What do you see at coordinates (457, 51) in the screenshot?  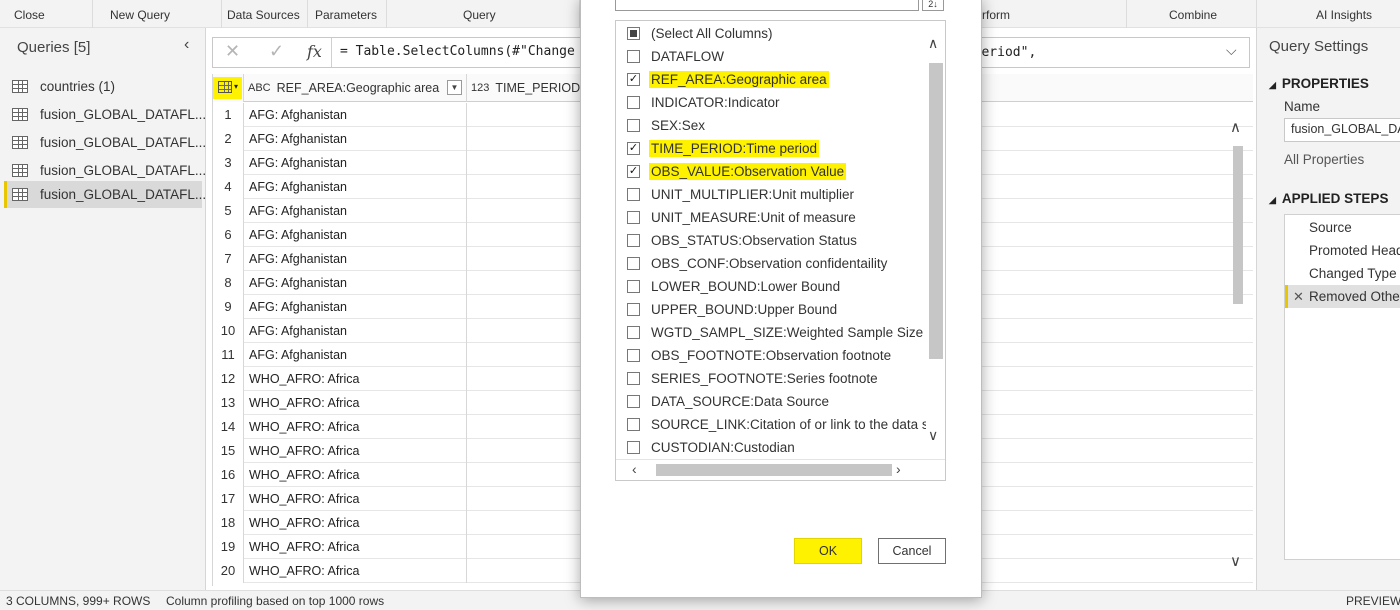 I see `formula-text: = Table.SelectColumns(#"Change` at bounding box center [457, 51].